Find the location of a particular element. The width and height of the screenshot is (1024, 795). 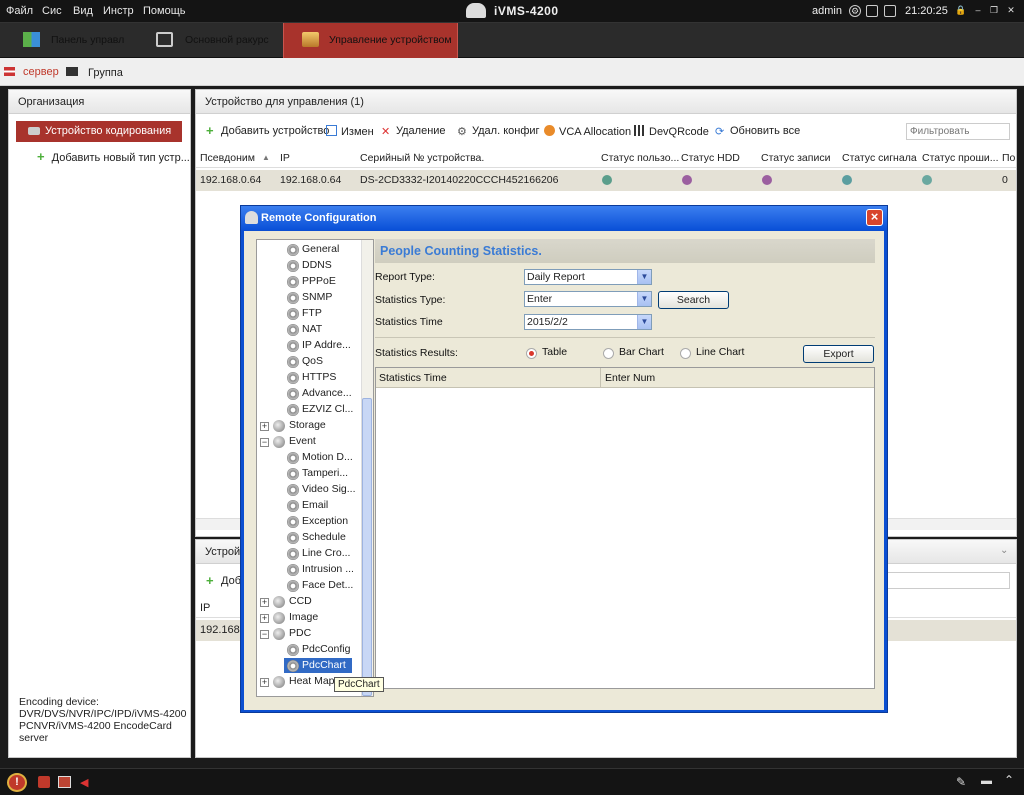

tree-scrollbar-thumb is located at coordinates (367, 547).